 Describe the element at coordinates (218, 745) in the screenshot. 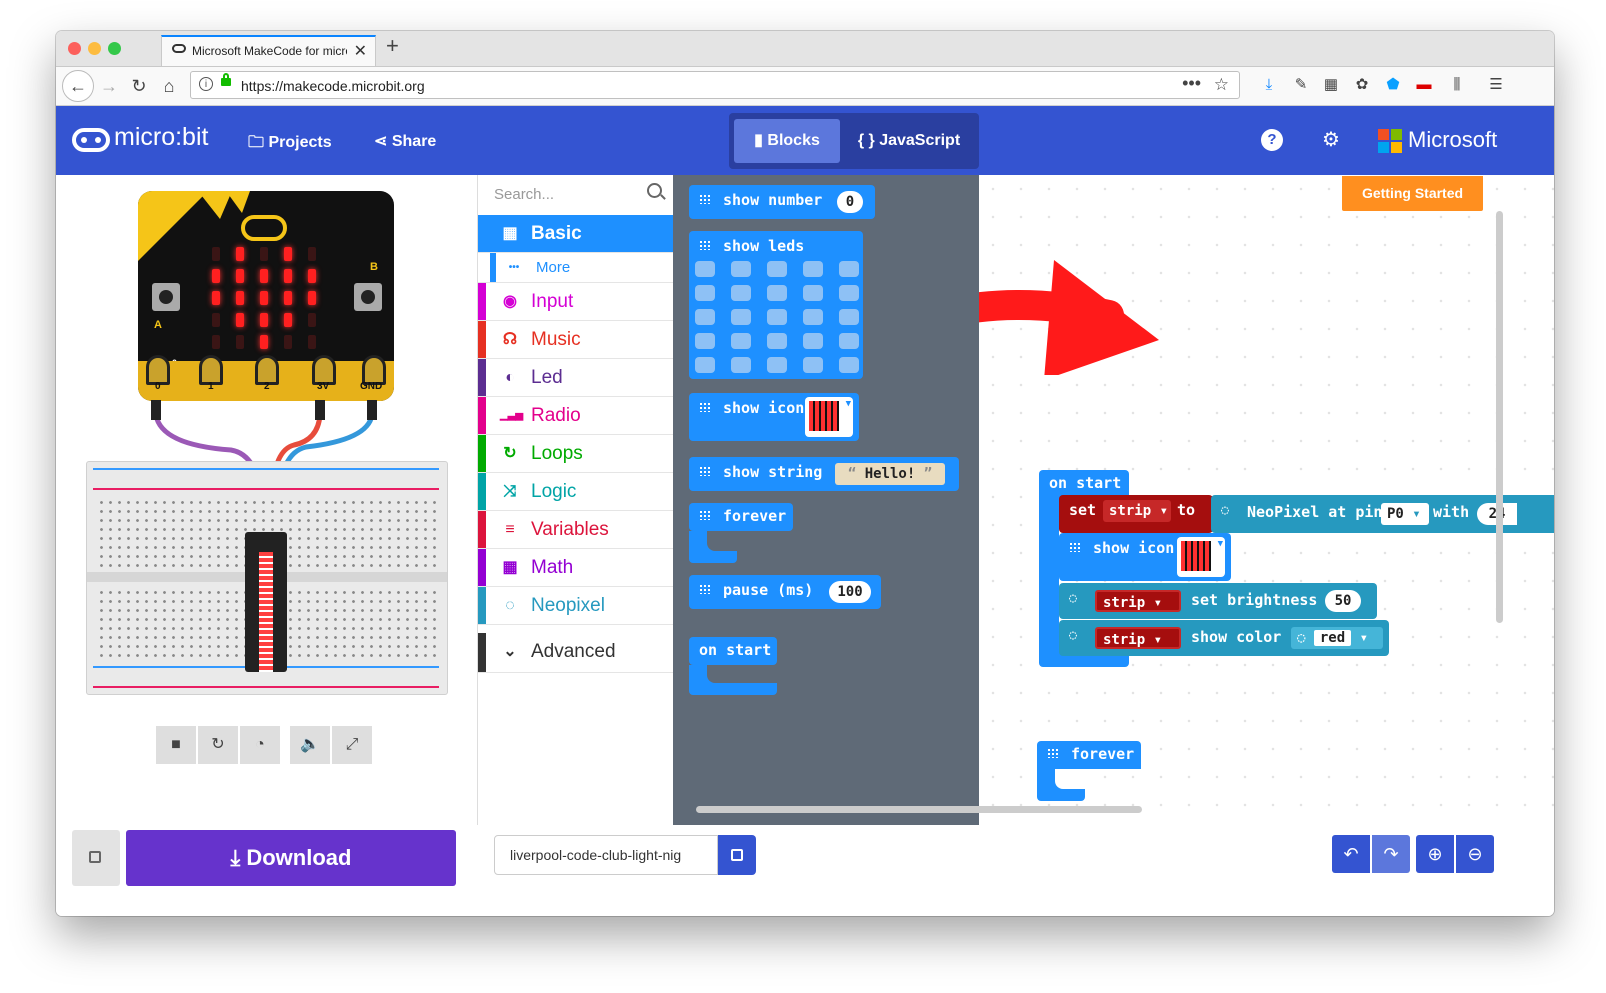

I see `restart-icon: ↻` at that location.